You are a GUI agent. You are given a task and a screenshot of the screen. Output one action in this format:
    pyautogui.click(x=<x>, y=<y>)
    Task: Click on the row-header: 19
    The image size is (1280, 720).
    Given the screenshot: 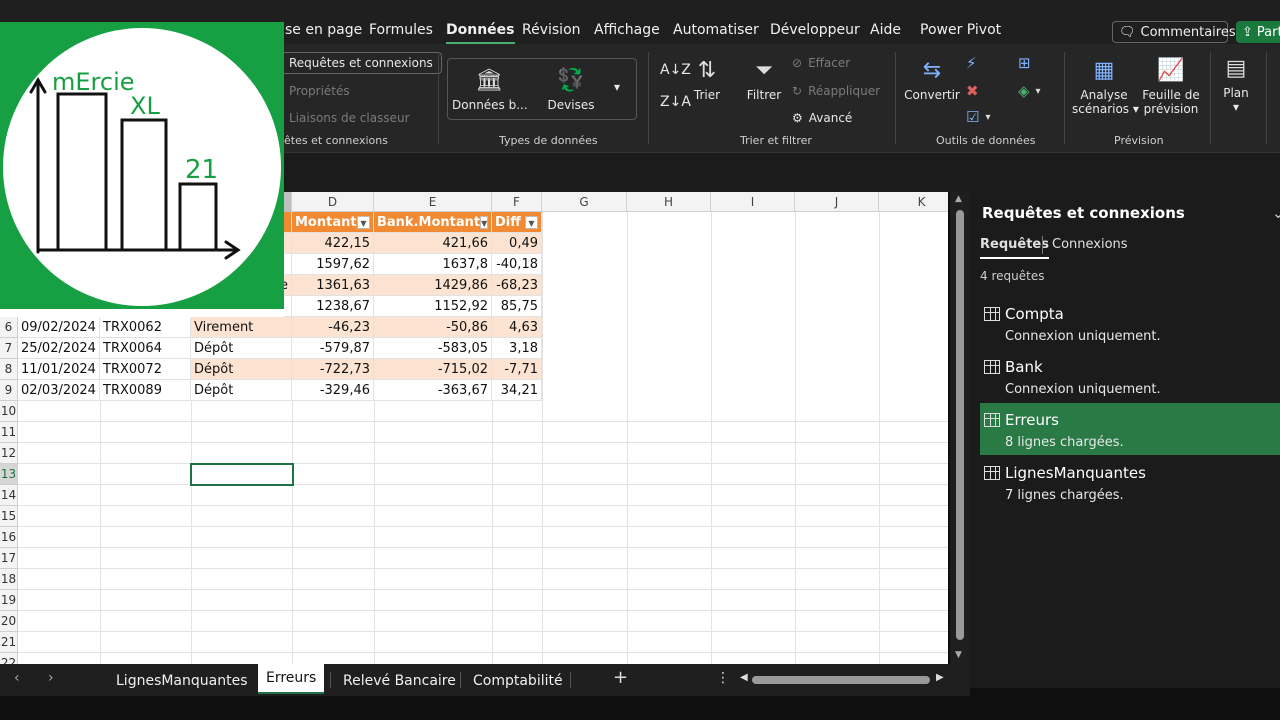 What is the action you would take?
    pyautogui.click(x=9, y=600)
    